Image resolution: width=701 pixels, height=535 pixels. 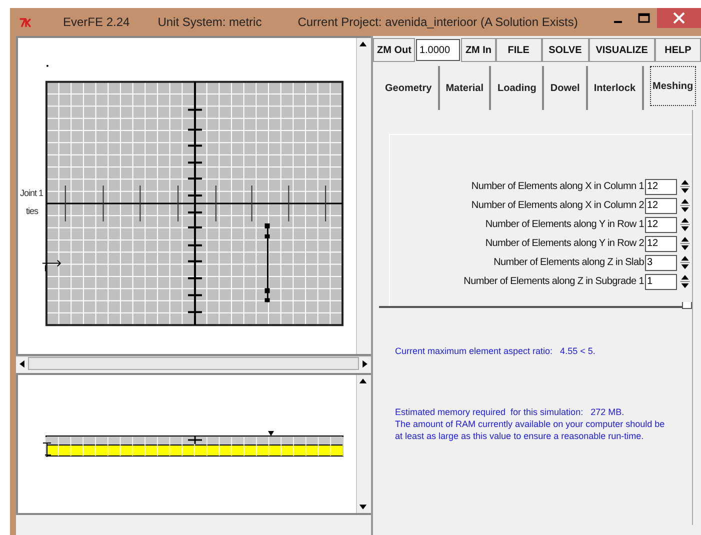 What do you see at coordinates (530, 424) in the screenshot?
I see `memory-text: Estimated memory required for this simulation: 272 MB. The amount of RAM currently available on your computer should be at least as large as this value to ensure a reasonable run-time.` at bounding box center [530, 424].